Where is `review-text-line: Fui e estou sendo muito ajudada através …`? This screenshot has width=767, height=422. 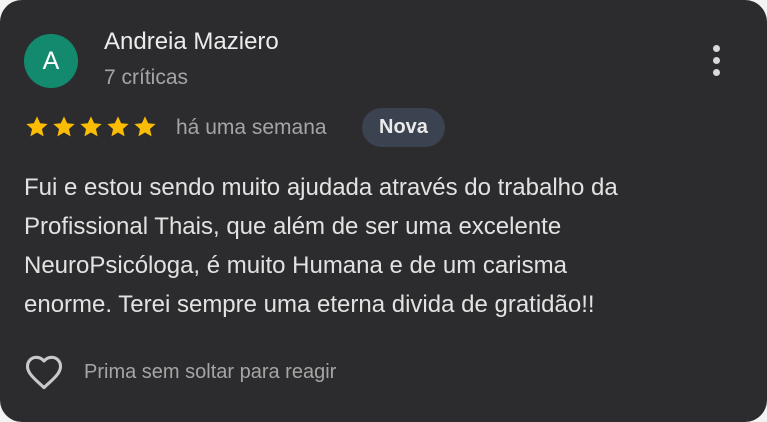
review-text-line: Fui e estou sendo muito ajudada através … is located at coordinates (321, 187).